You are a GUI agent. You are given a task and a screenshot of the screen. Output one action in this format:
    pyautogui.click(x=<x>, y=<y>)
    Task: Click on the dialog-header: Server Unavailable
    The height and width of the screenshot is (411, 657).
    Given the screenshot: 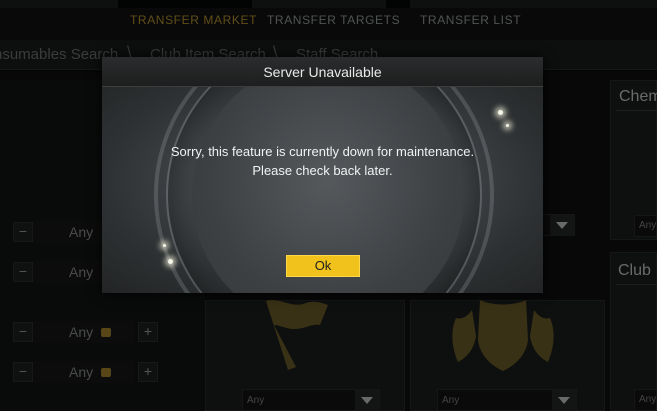 What is the action you would take?
    pyautogui.click(x=322, y=72)
    